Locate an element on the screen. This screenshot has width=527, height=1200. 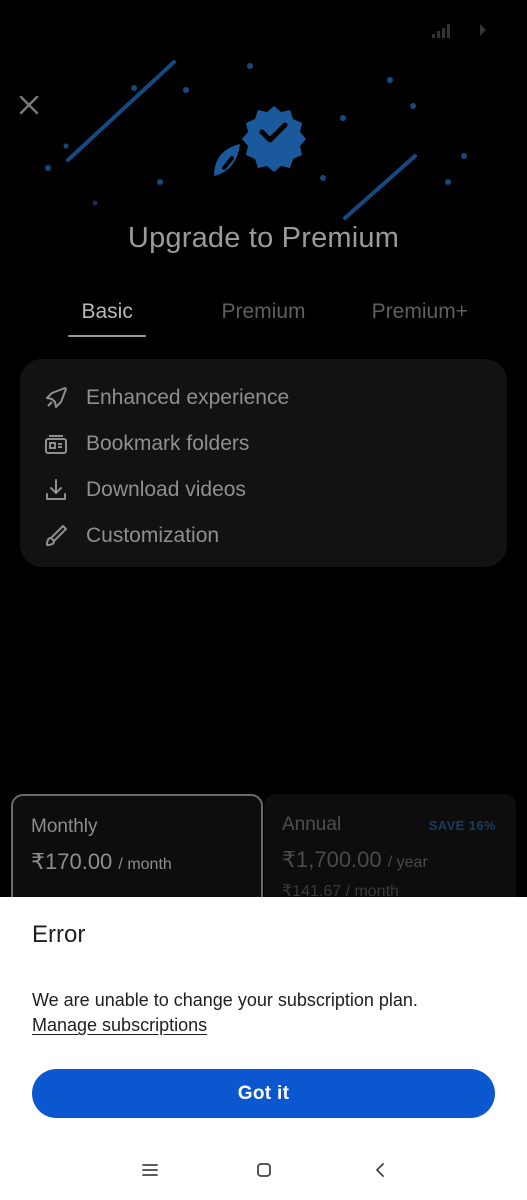
feature-item: Enhanced experience is located at coordinates (263, 398).